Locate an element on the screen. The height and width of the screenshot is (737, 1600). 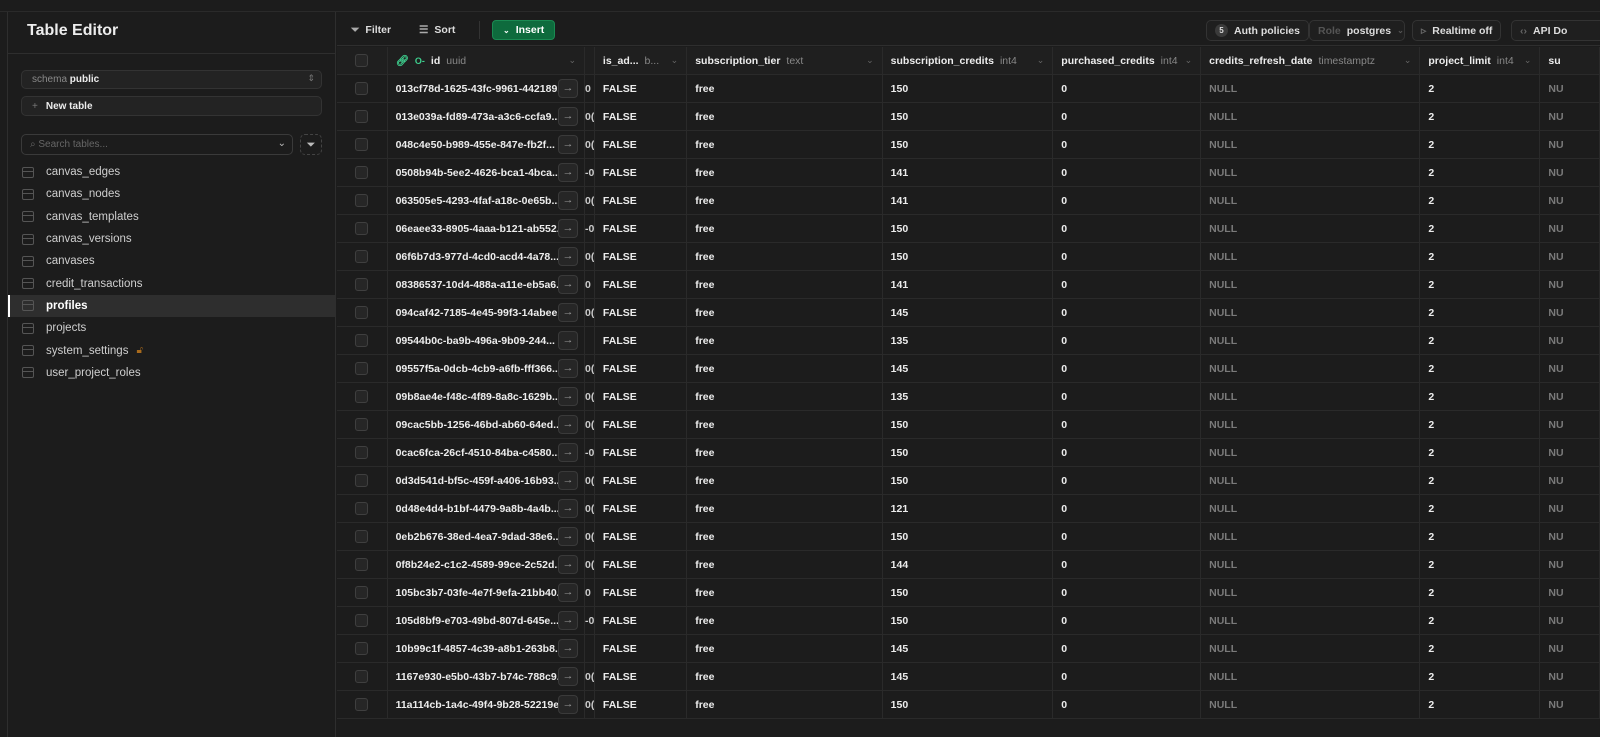
cell-id: 10b99c1f-4857-4c39-a8b1-263b8... → is located at coordinates (486, 648).